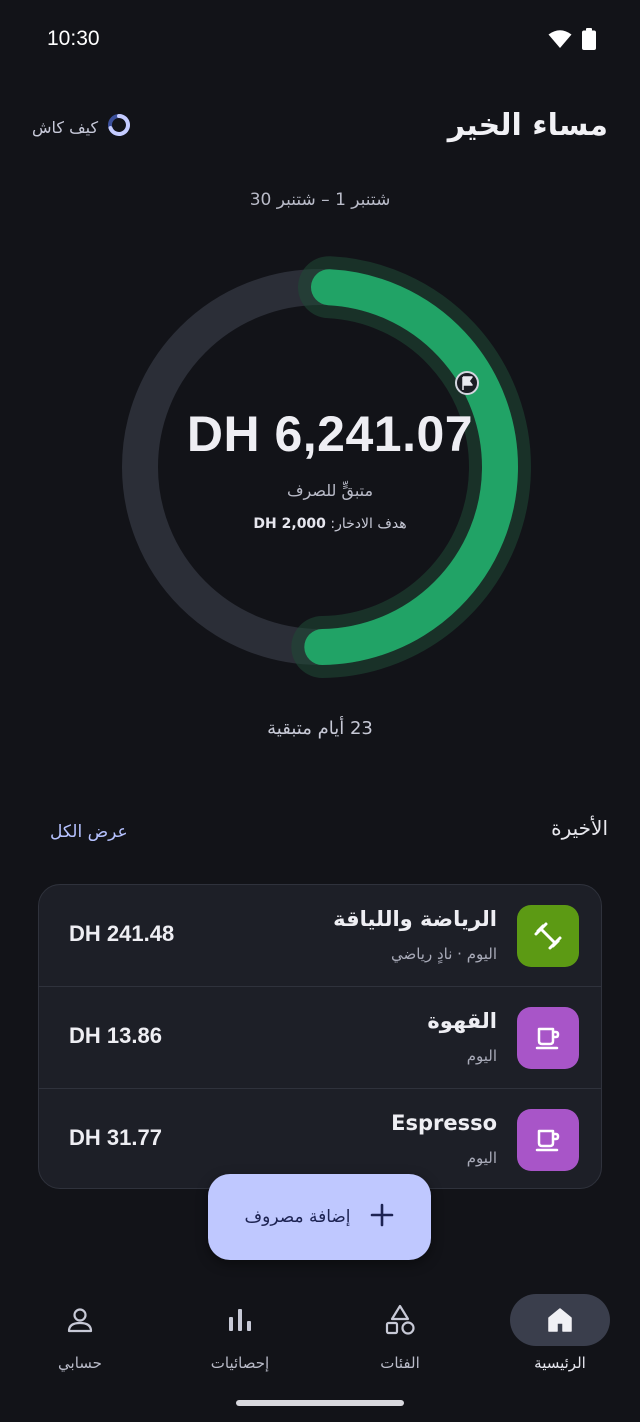  Describe the element at coordinates (89, 832) in the screenshot. I see `view-all-link: عرض الكل` at that location.